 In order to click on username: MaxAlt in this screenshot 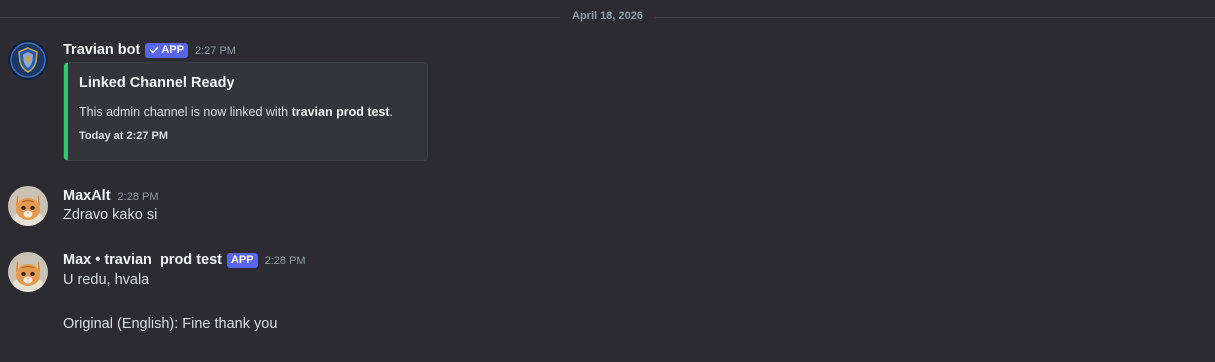, I will do `click(87, 196)`.